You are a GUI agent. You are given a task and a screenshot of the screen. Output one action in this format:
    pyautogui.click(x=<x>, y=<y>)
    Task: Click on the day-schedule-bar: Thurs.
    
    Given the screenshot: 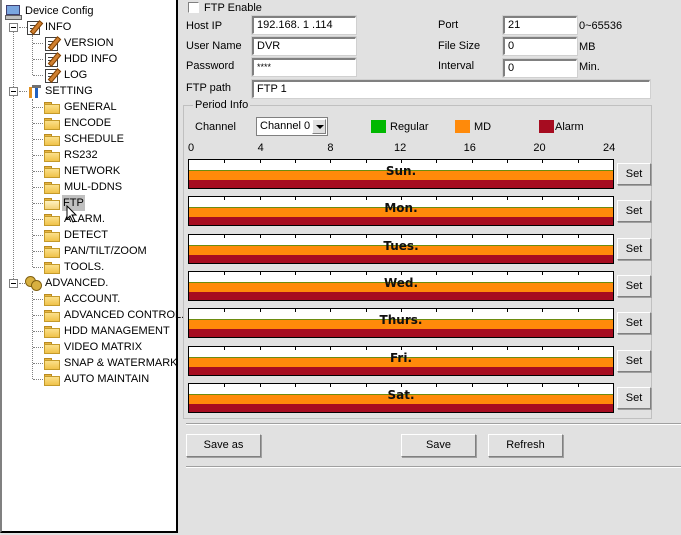 What is the action you would take?
    pyautogui.click(x=401, y=323)
    